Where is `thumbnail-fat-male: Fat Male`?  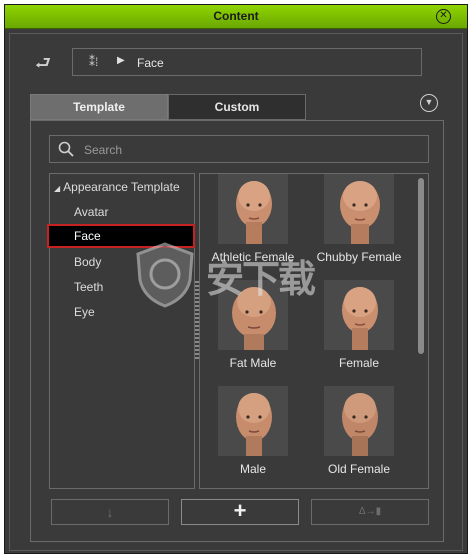 thumbnail-fat-male: Fat Male is located at coordinates (253, 325).